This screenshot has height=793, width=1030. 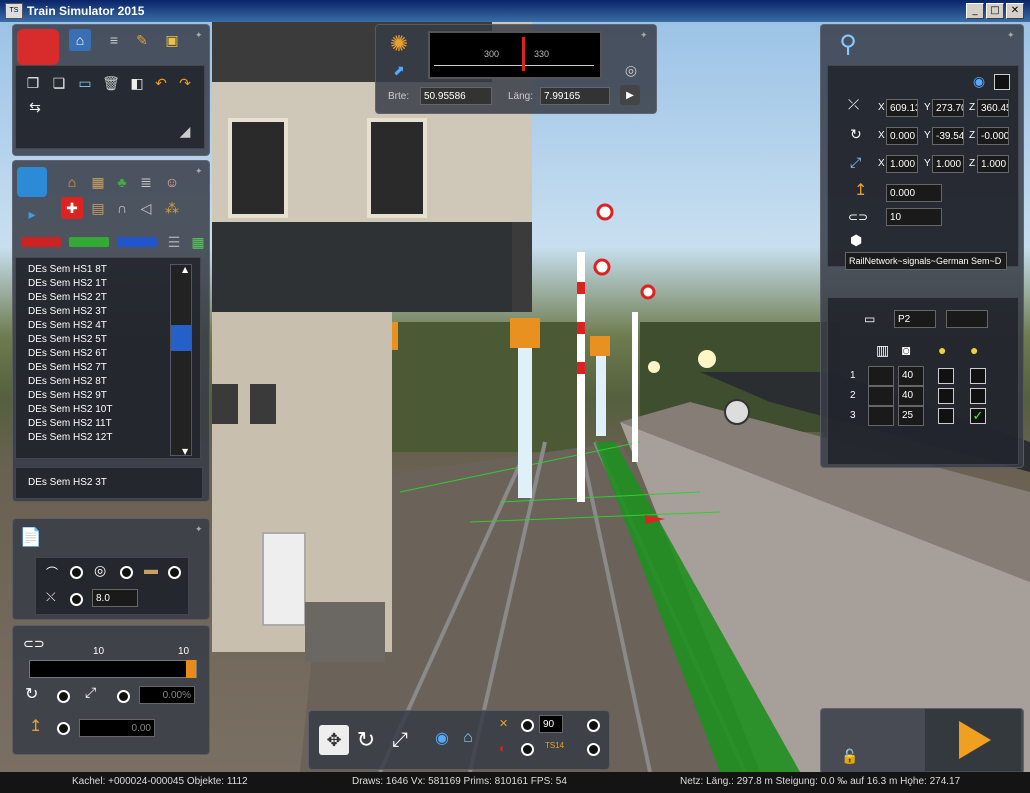 I want to click on speed-limit-field: 90, so click(x=551, y=724).